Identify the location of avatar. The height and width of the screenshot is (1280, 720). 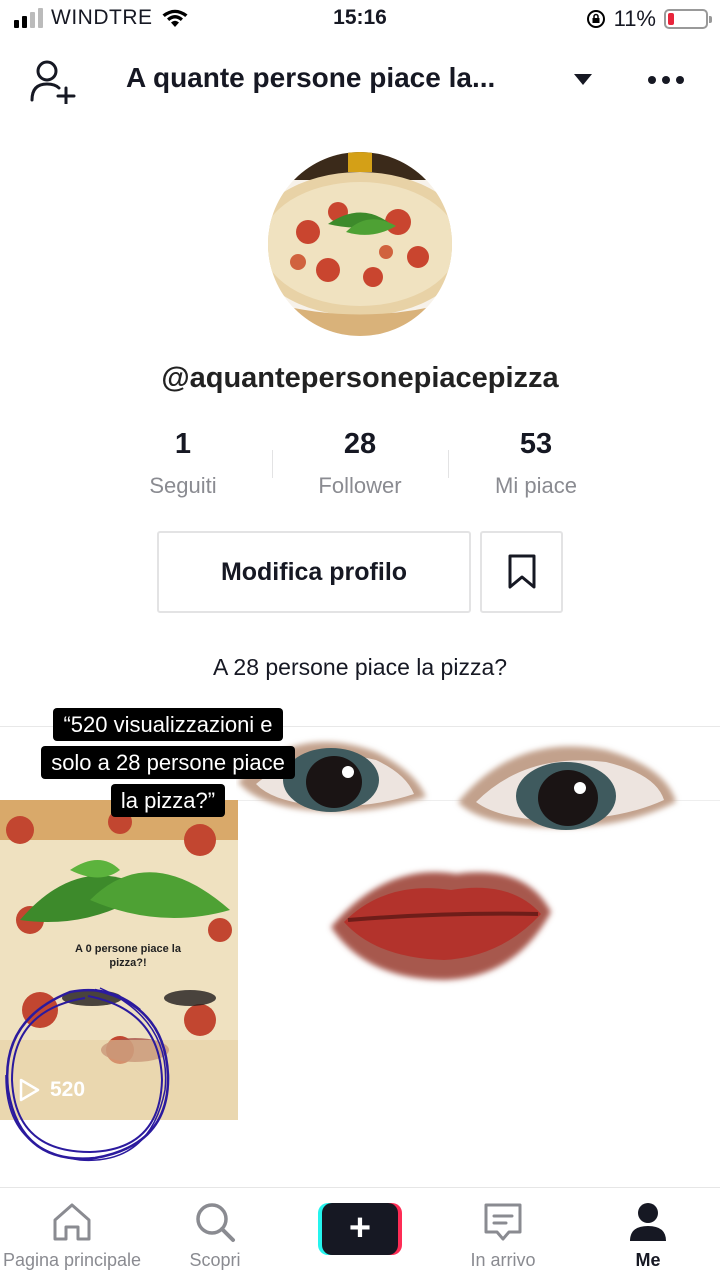
(360, 244).